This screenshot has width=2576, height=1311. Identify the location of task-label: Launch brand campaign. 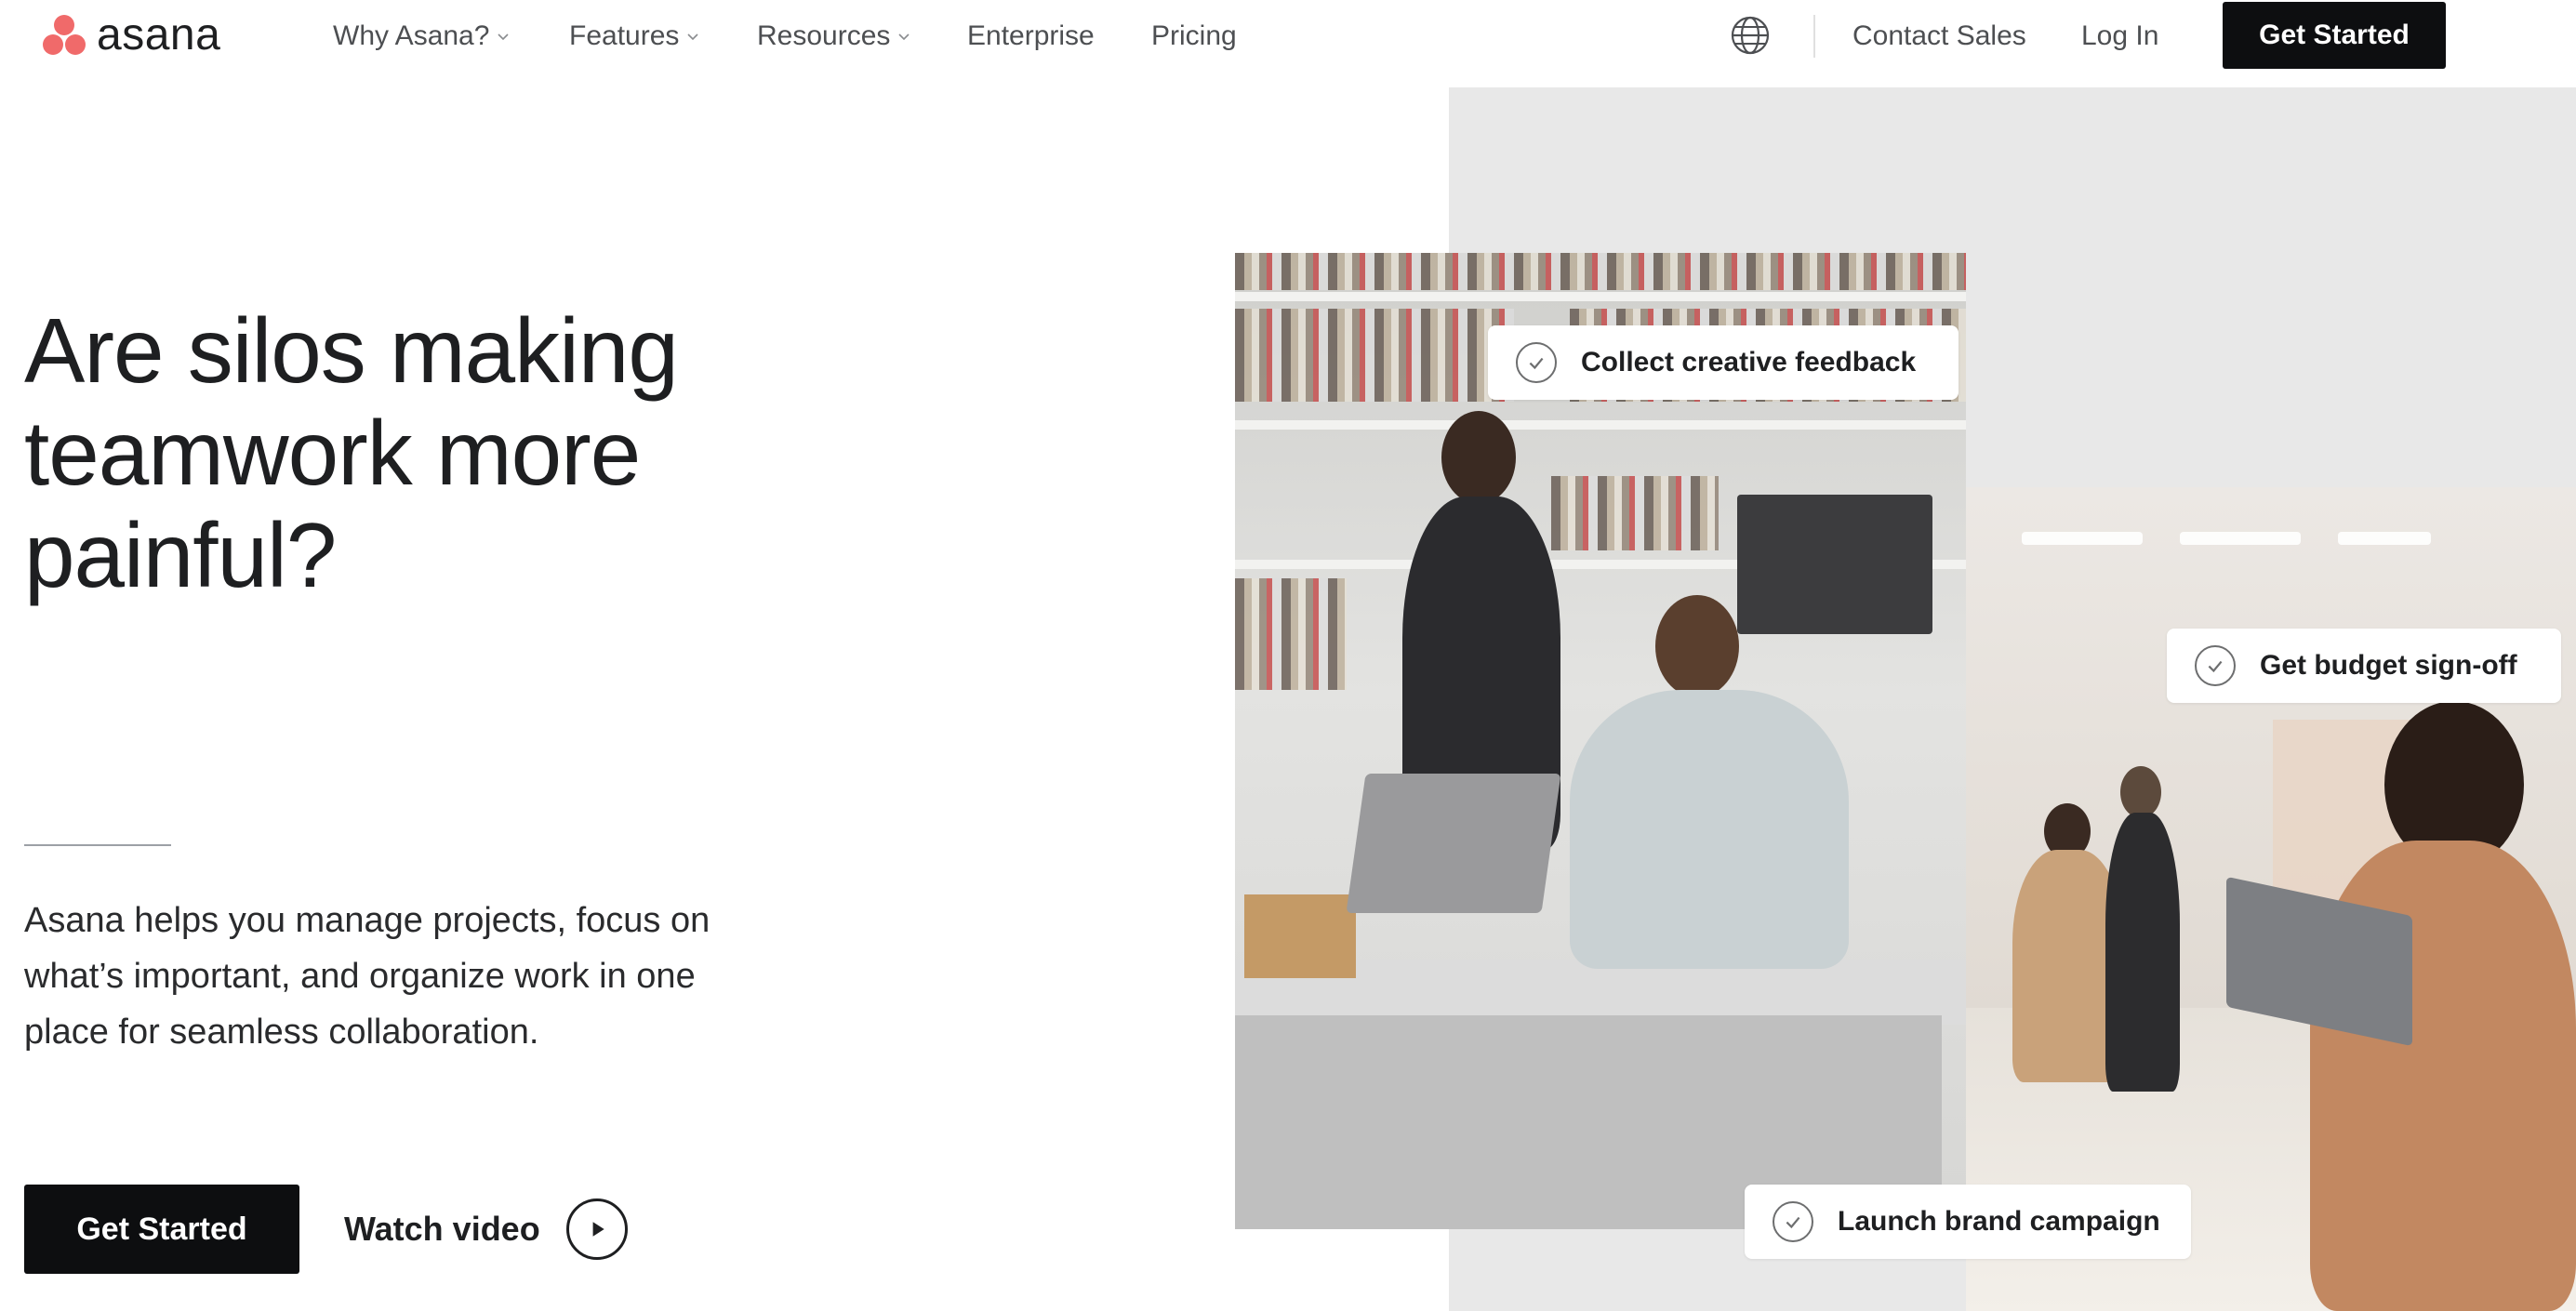
(1999, 1221).